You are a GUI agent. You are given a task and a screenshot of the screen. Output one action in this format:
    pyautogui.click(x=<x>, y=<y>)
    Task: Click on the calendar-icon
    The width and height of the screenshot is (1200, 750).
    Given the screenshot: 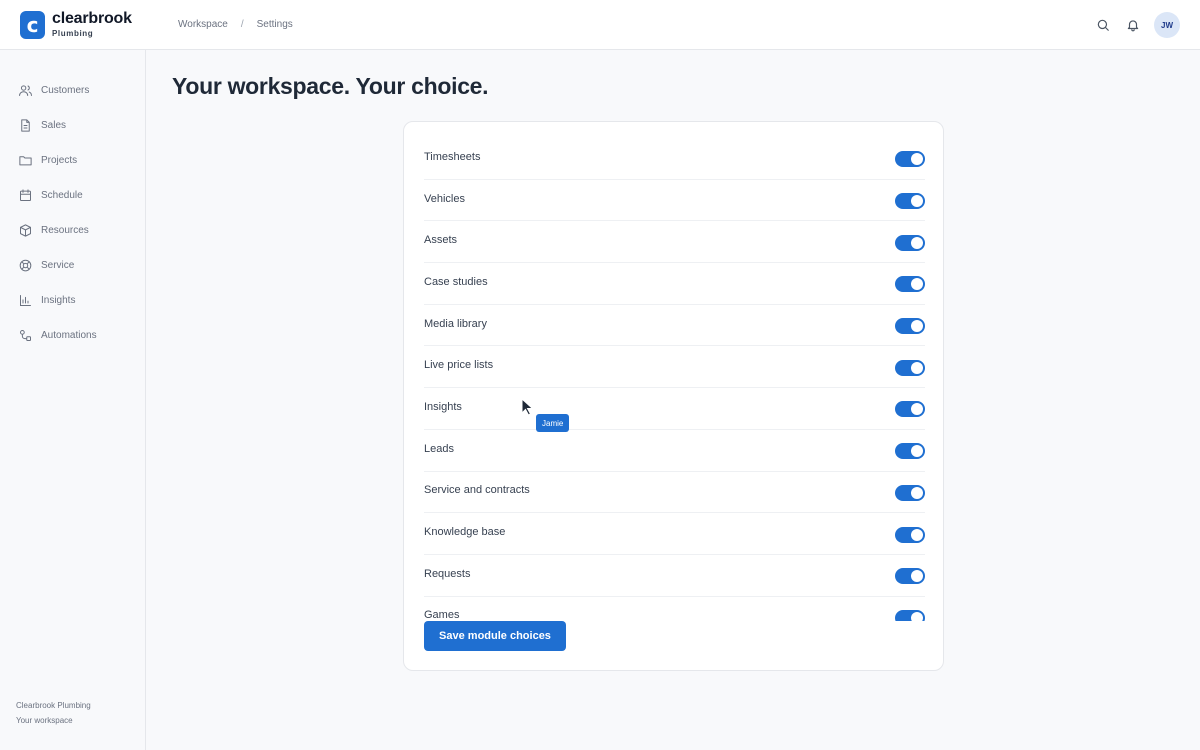 What is the action you would take?
    pyautogui.click(x=25, y=195)
    